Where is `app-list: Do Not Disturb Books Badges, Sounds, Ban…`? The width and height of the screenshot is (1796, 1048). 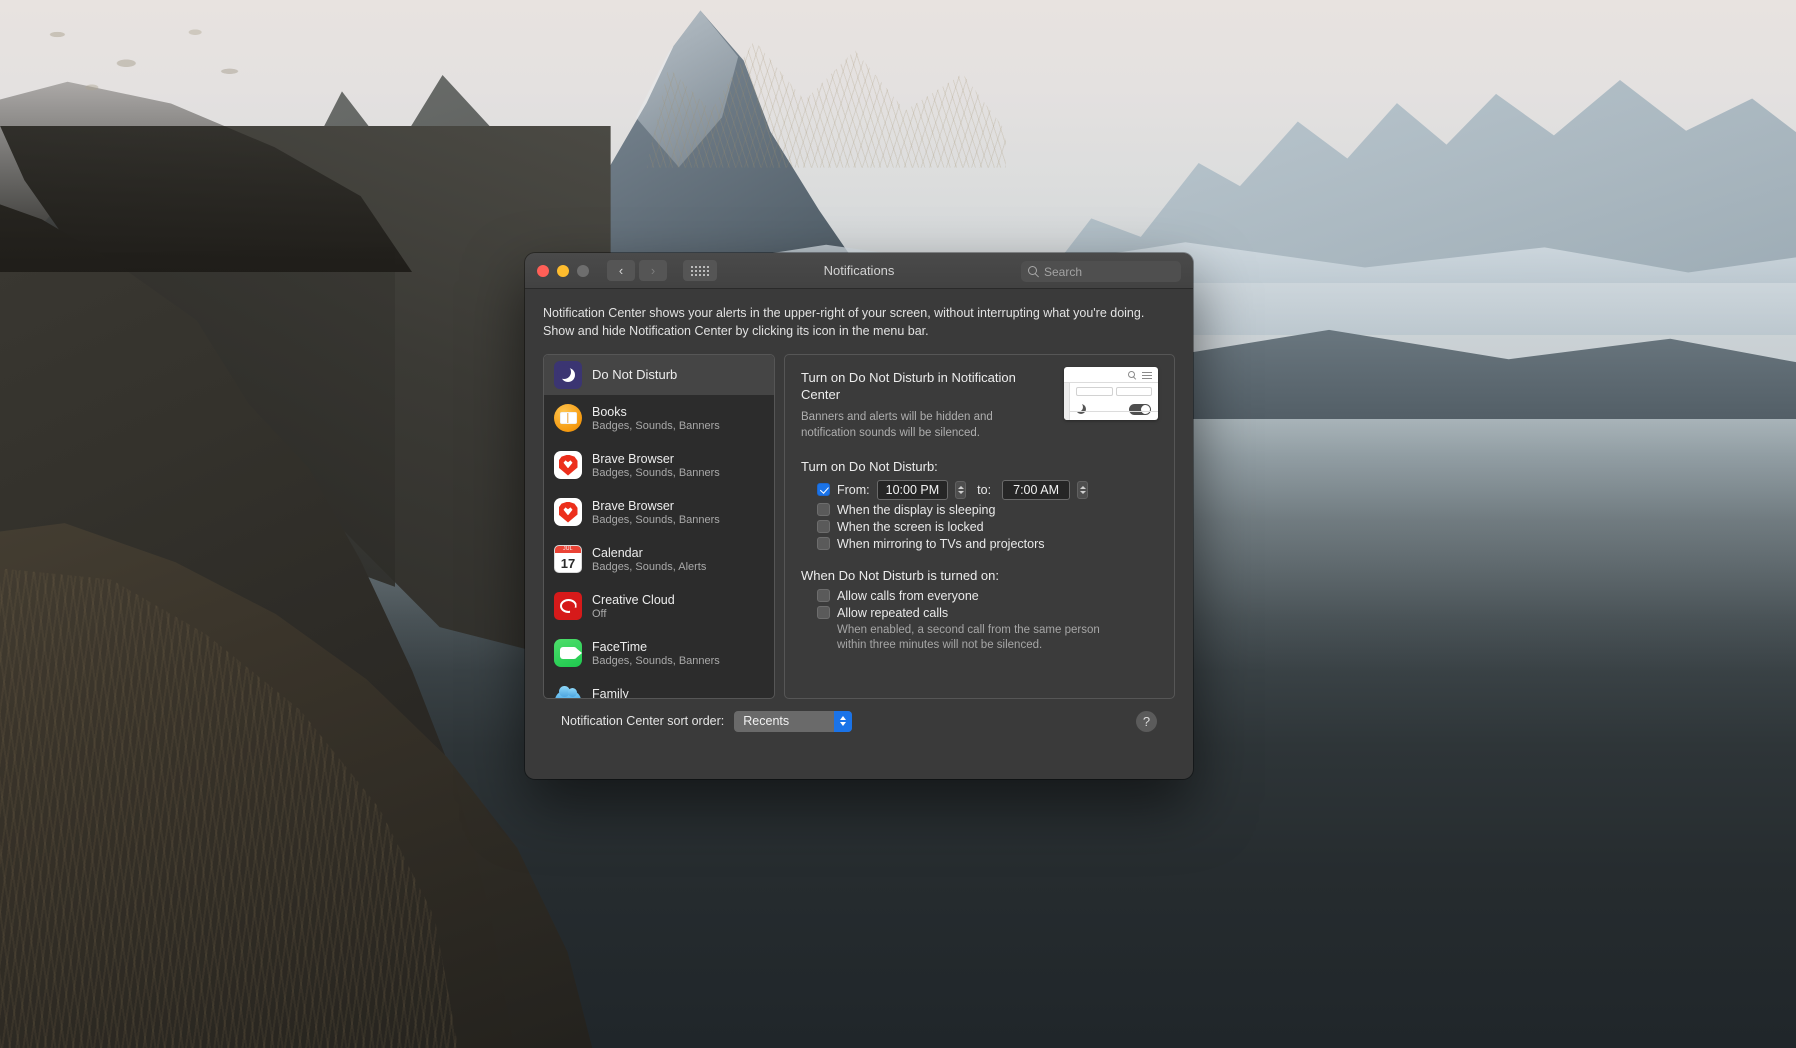
app-list: Do Not Disturb Books Badges, Sounds, Ban… is located at coordinates (659, 526).